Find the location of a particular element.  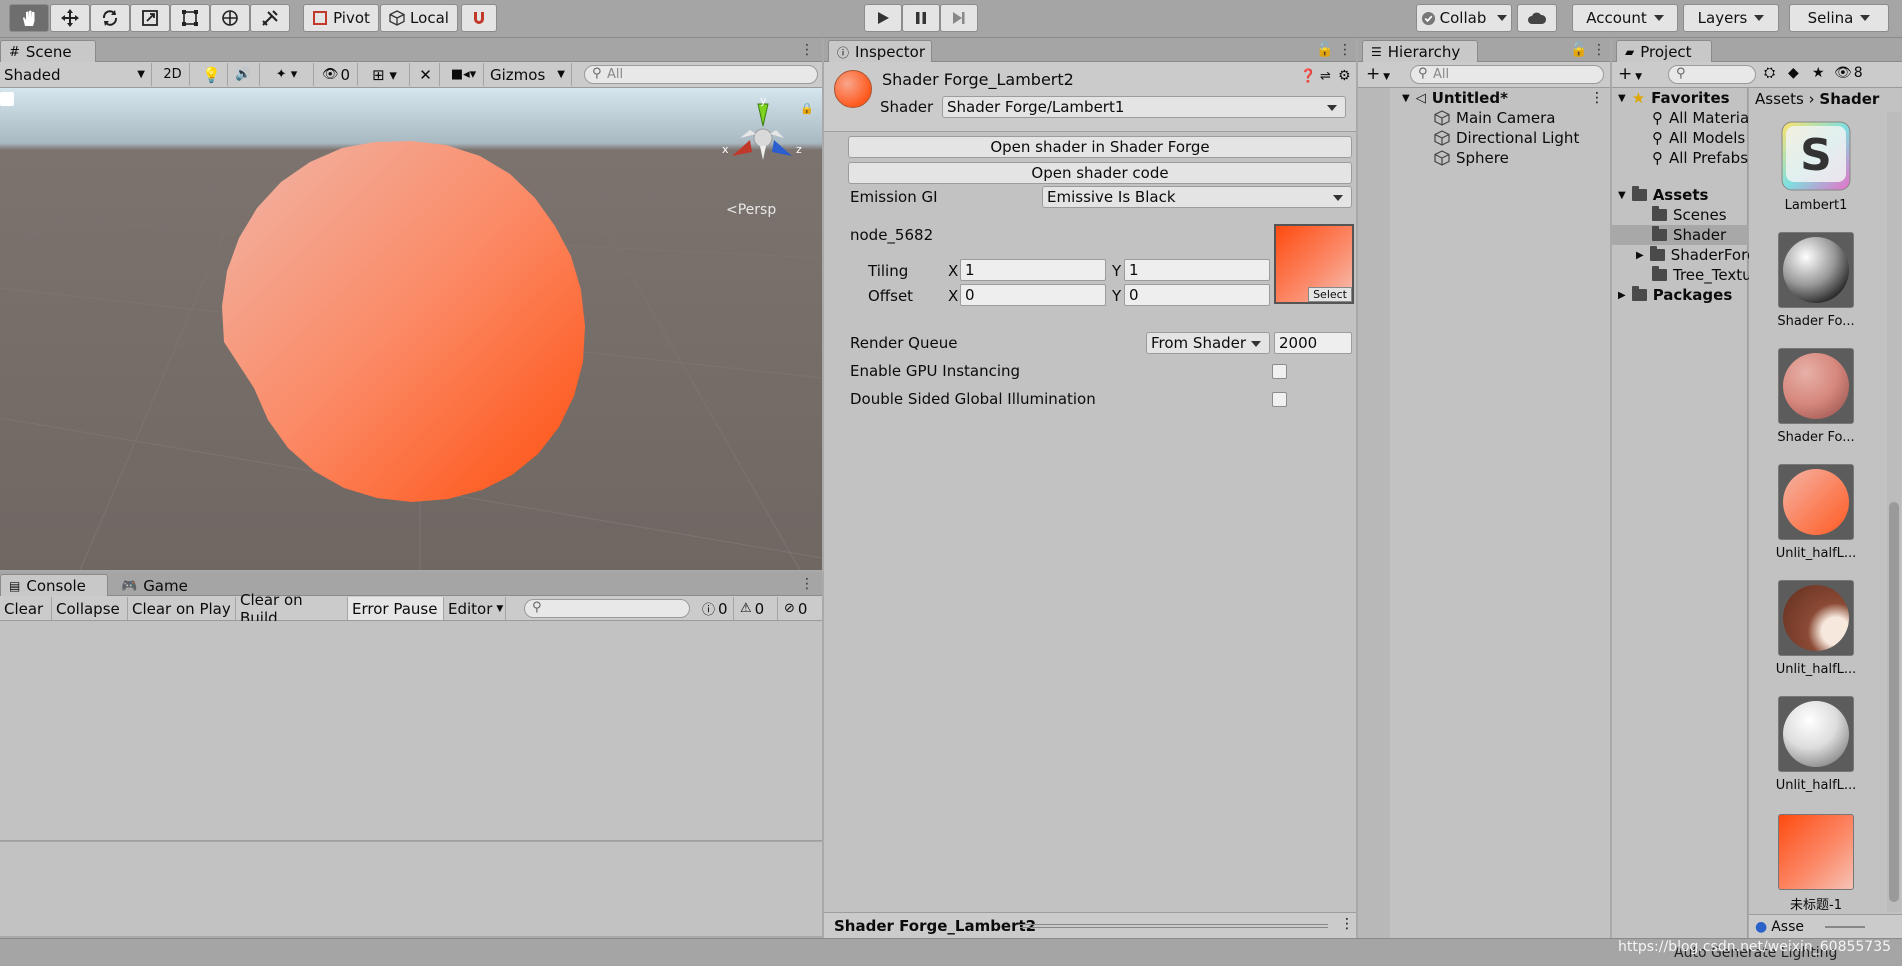

scene-root-item: ▼ ◁ Untitled* is located at coordinates (1455, 98).